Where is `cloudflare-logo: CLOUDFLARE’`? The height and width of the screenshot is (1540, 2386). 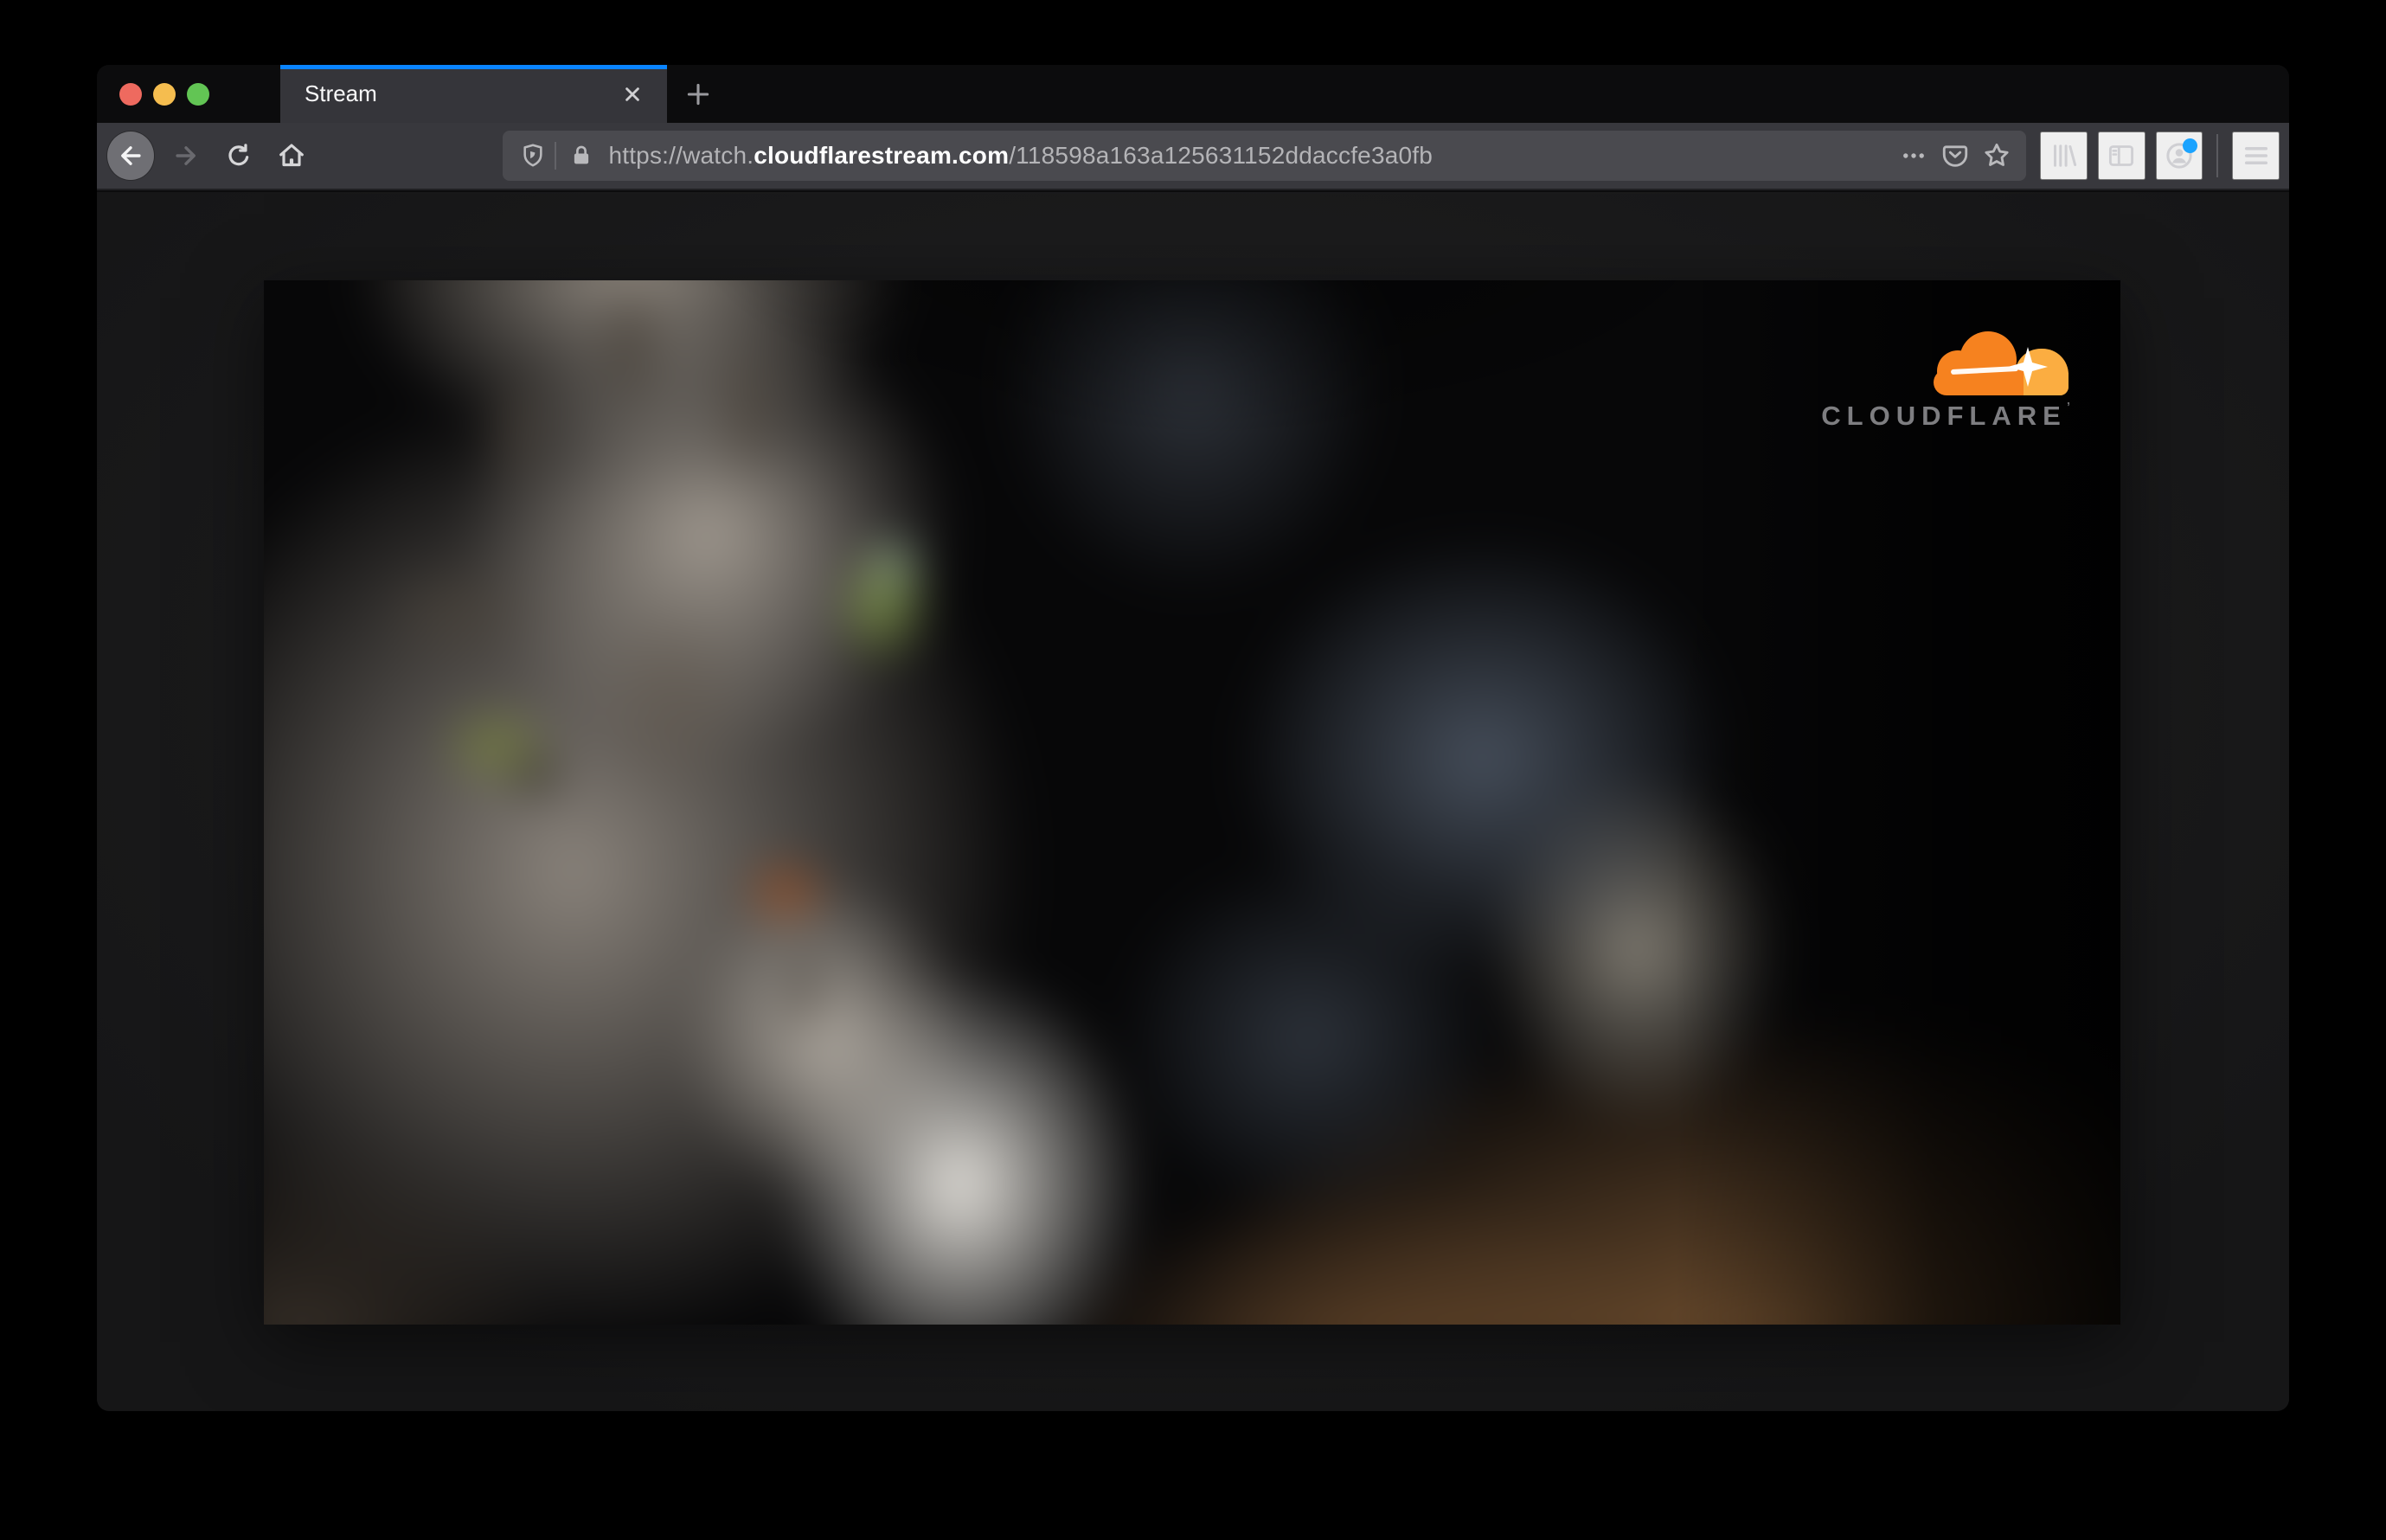
cloudflare-logo: CLOUDFLARE’ is located at coordinates (1945, 379).